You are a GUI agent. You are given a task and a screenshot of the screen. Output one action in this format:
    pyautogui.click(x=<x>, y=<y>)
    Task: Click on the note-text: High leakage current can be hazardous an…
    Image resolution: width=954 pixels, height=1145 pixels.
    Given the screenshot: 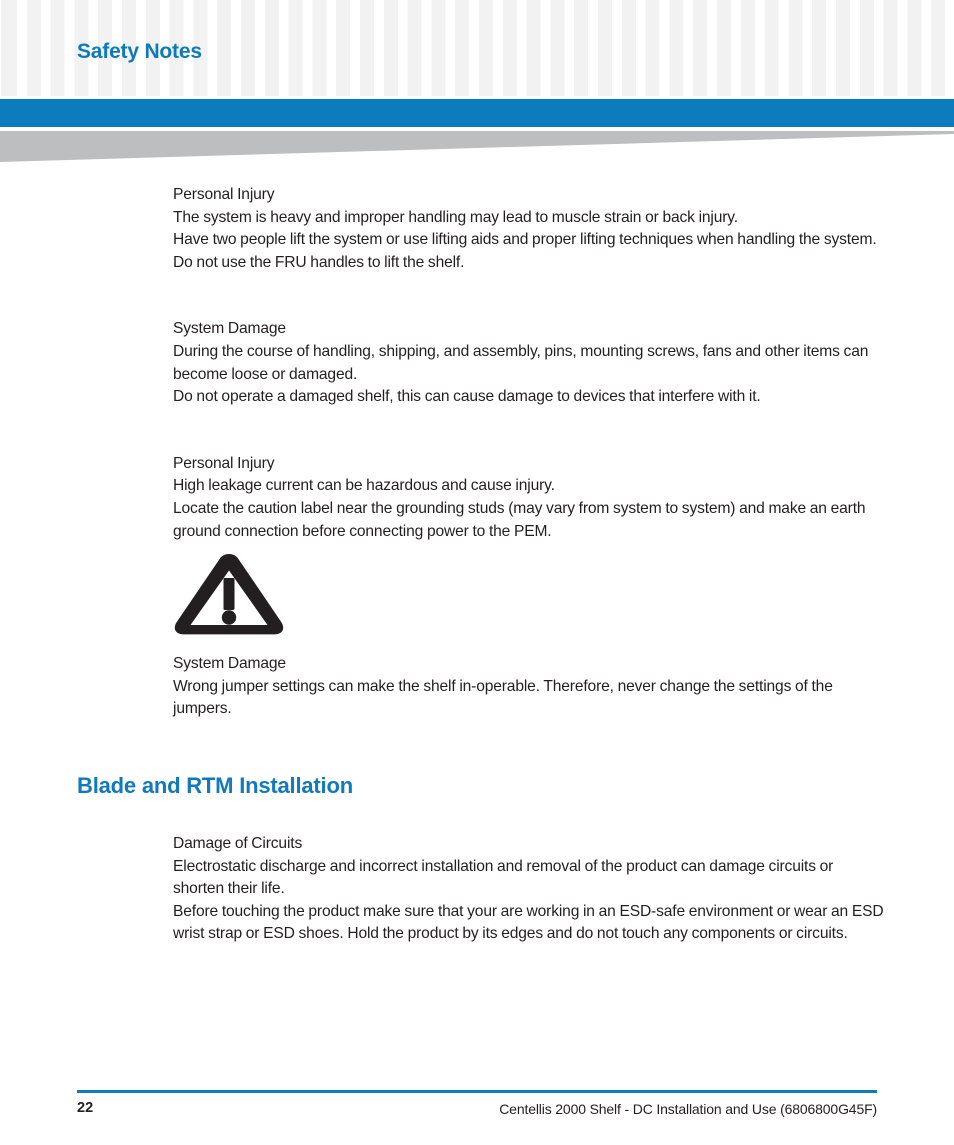 What is the action you would take?
    pyautogui.click(x=364, y=486)
    